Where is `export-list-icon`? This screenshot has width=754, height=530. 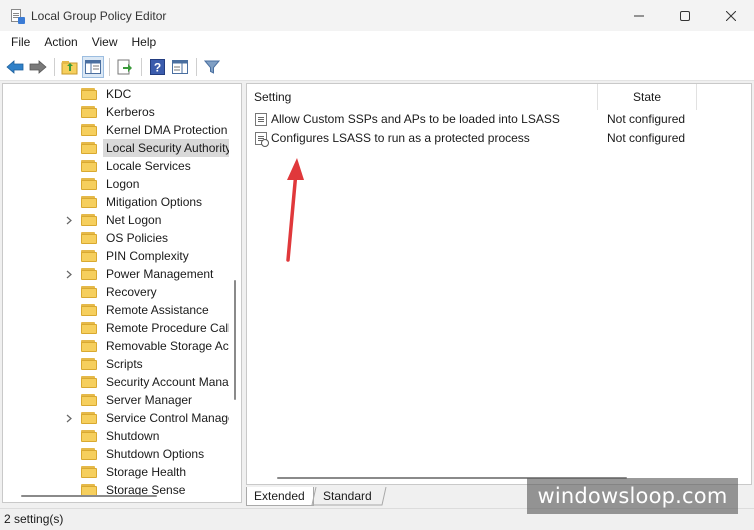 export-list-icon is located at coordinates (124, 66).